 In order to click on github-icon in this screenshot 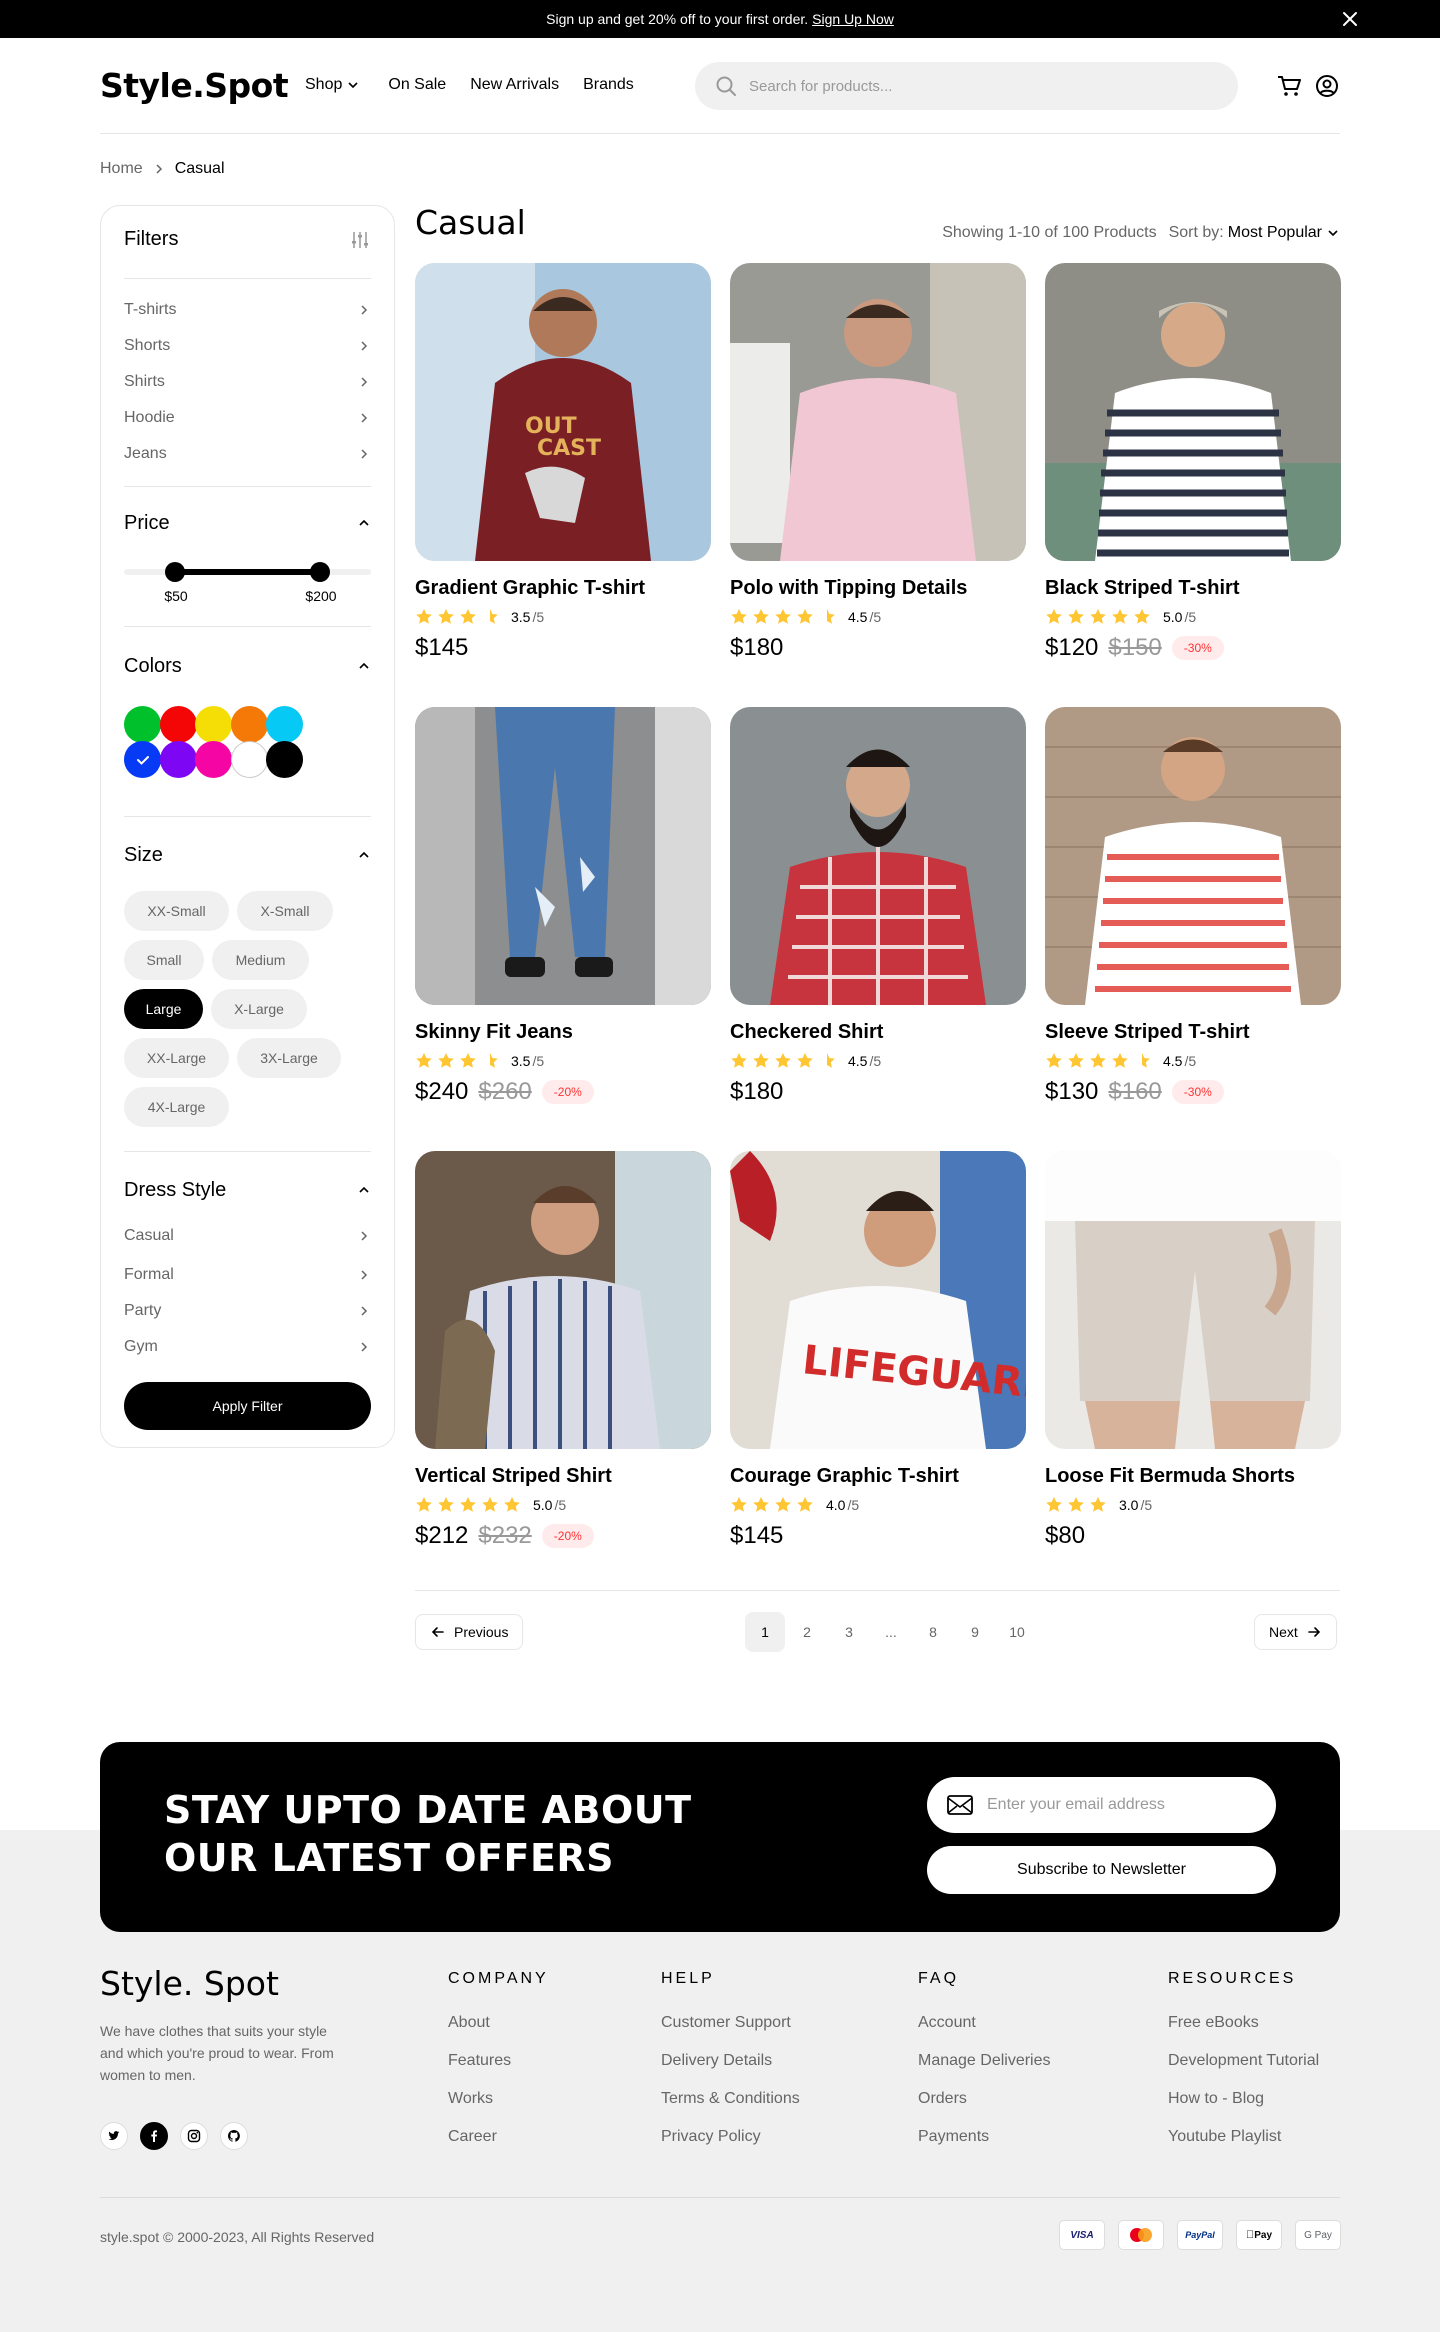, I will do `click(234, 2136)`.